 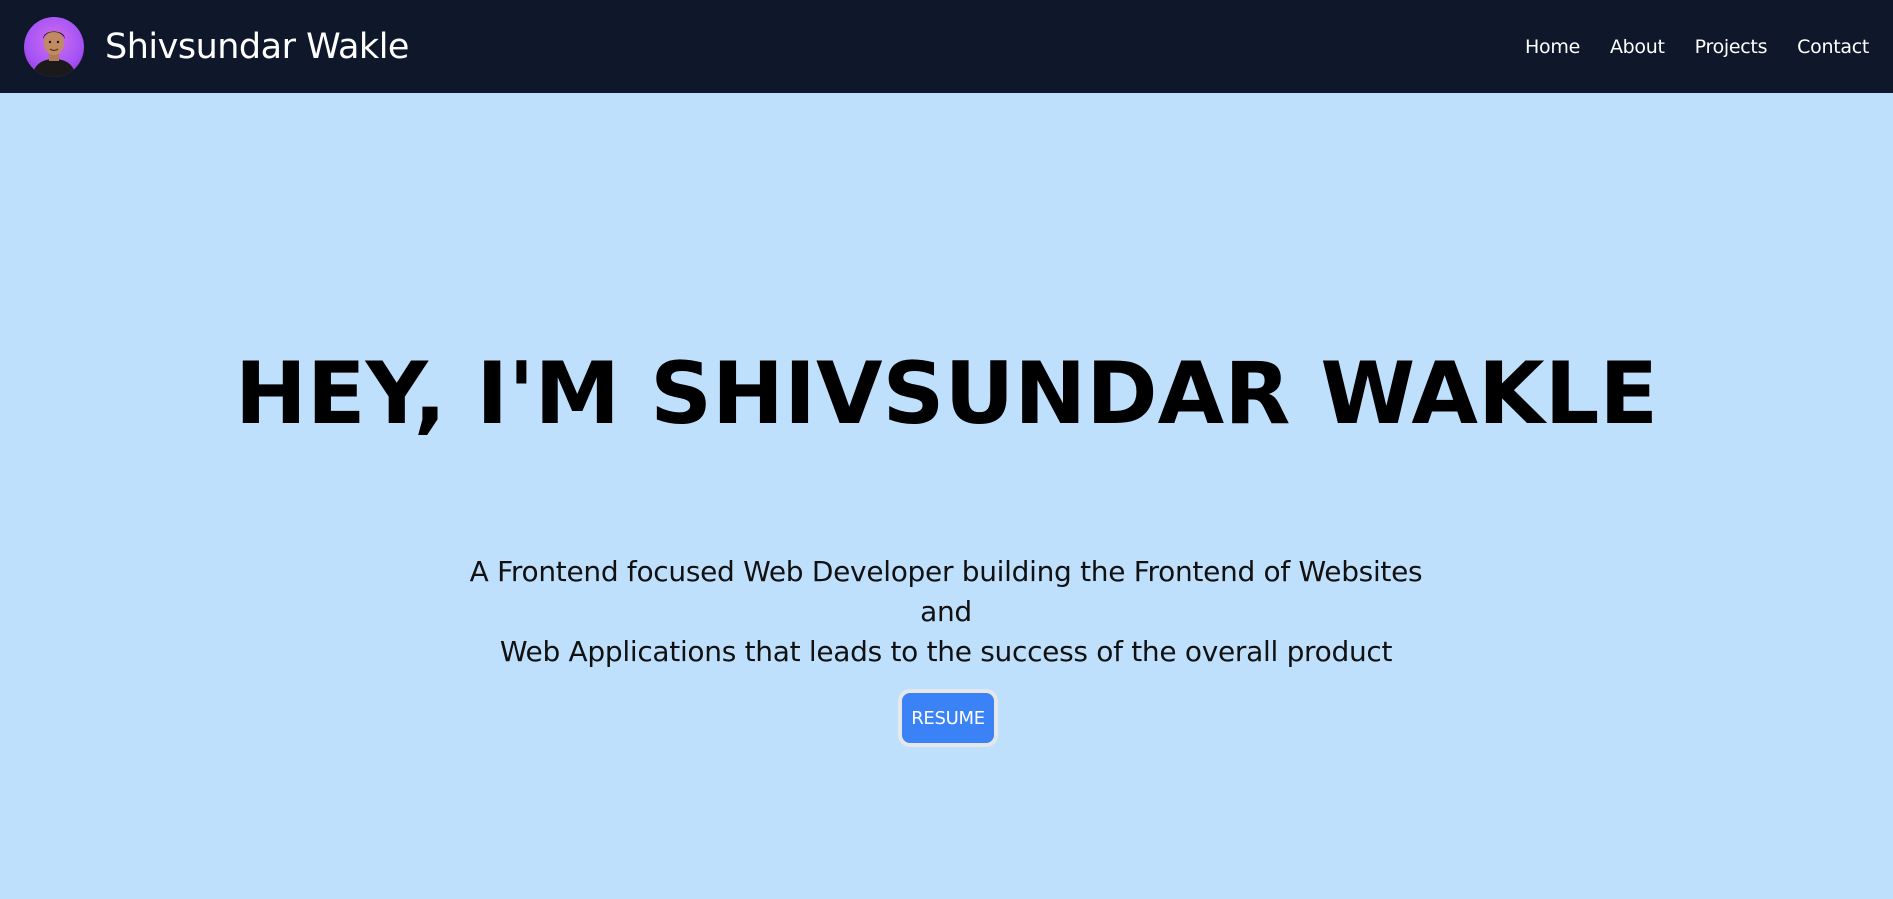 I want to click on hero-title: HEY, I'M SHIVSUNDAR WAKLE, so click(x=946, y=394).